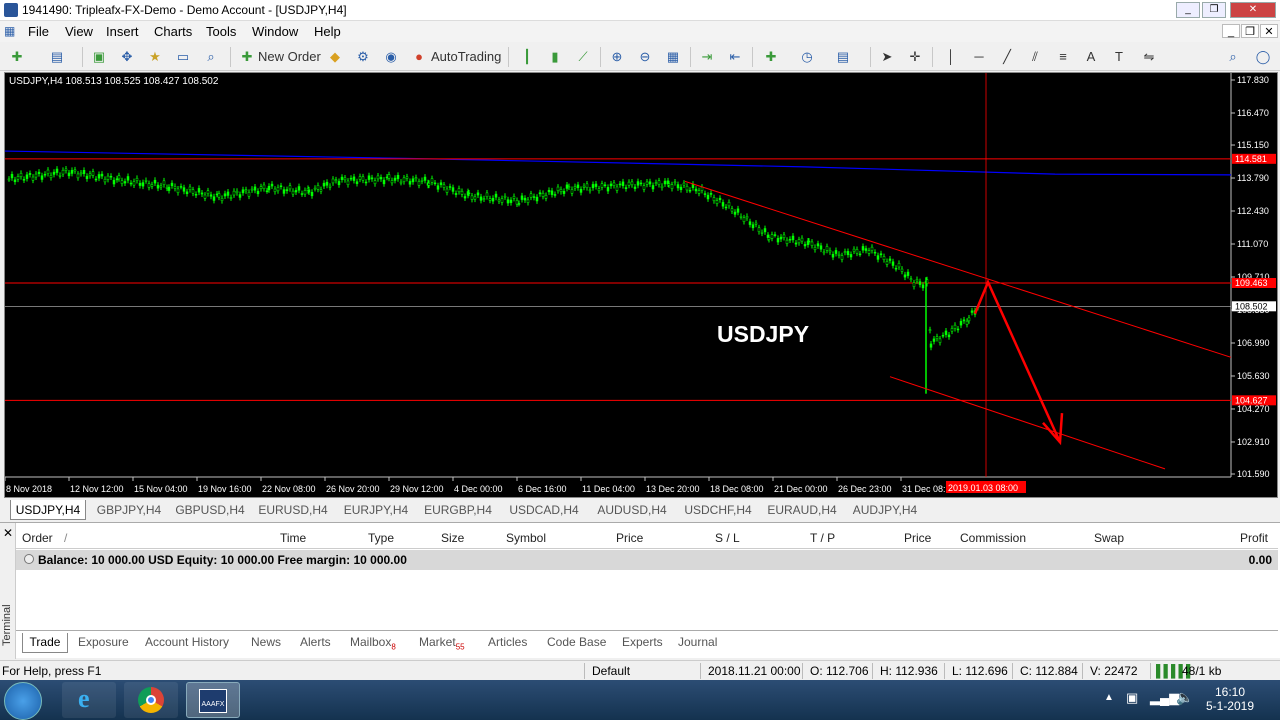  What do you see at coordinates (1035, 57) in the screenshot?
I see `equidistant-channel-icon: ⫽` at bounding box center [1035, 57].